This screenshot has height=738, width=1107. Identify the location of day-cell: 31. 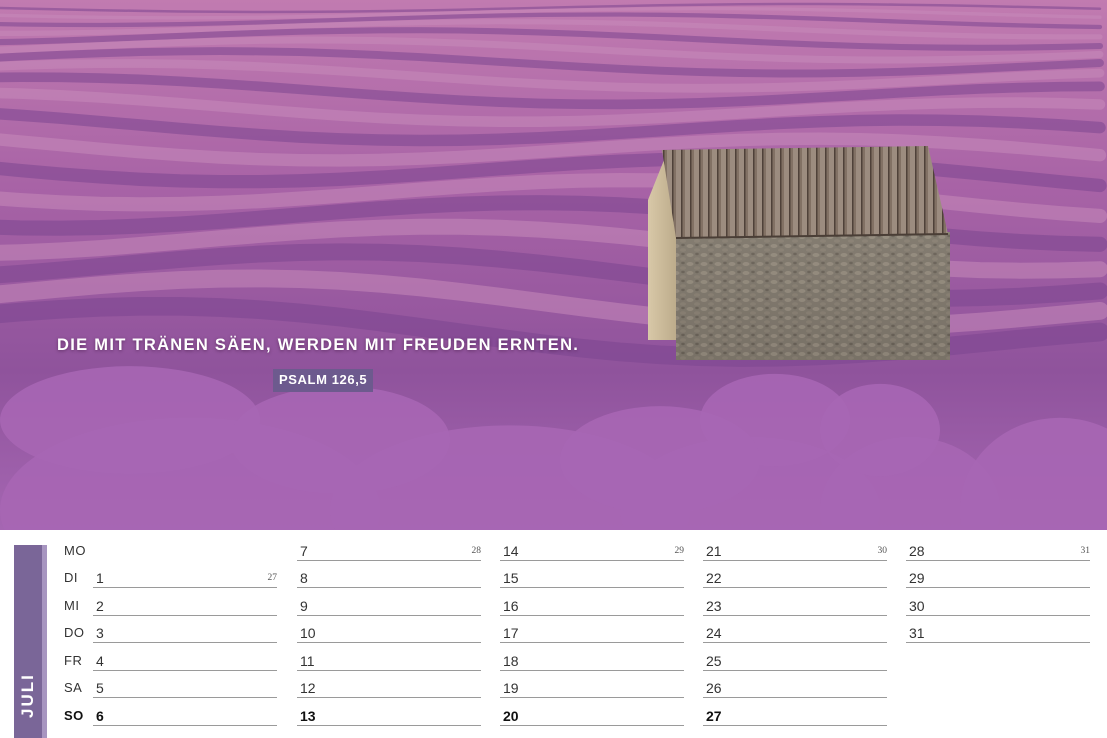
(998, 633).